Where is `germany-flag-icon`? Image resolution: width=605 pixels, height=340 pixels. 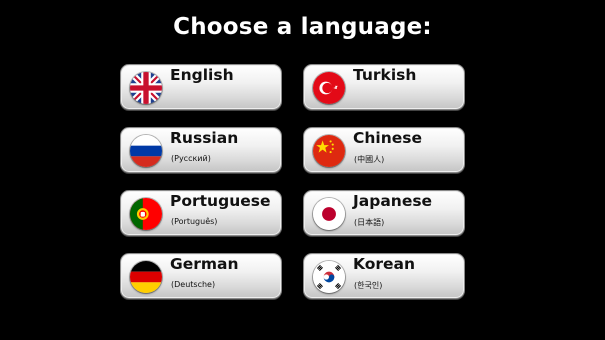
germany-flag-icon is located at coordinates (146, 277).